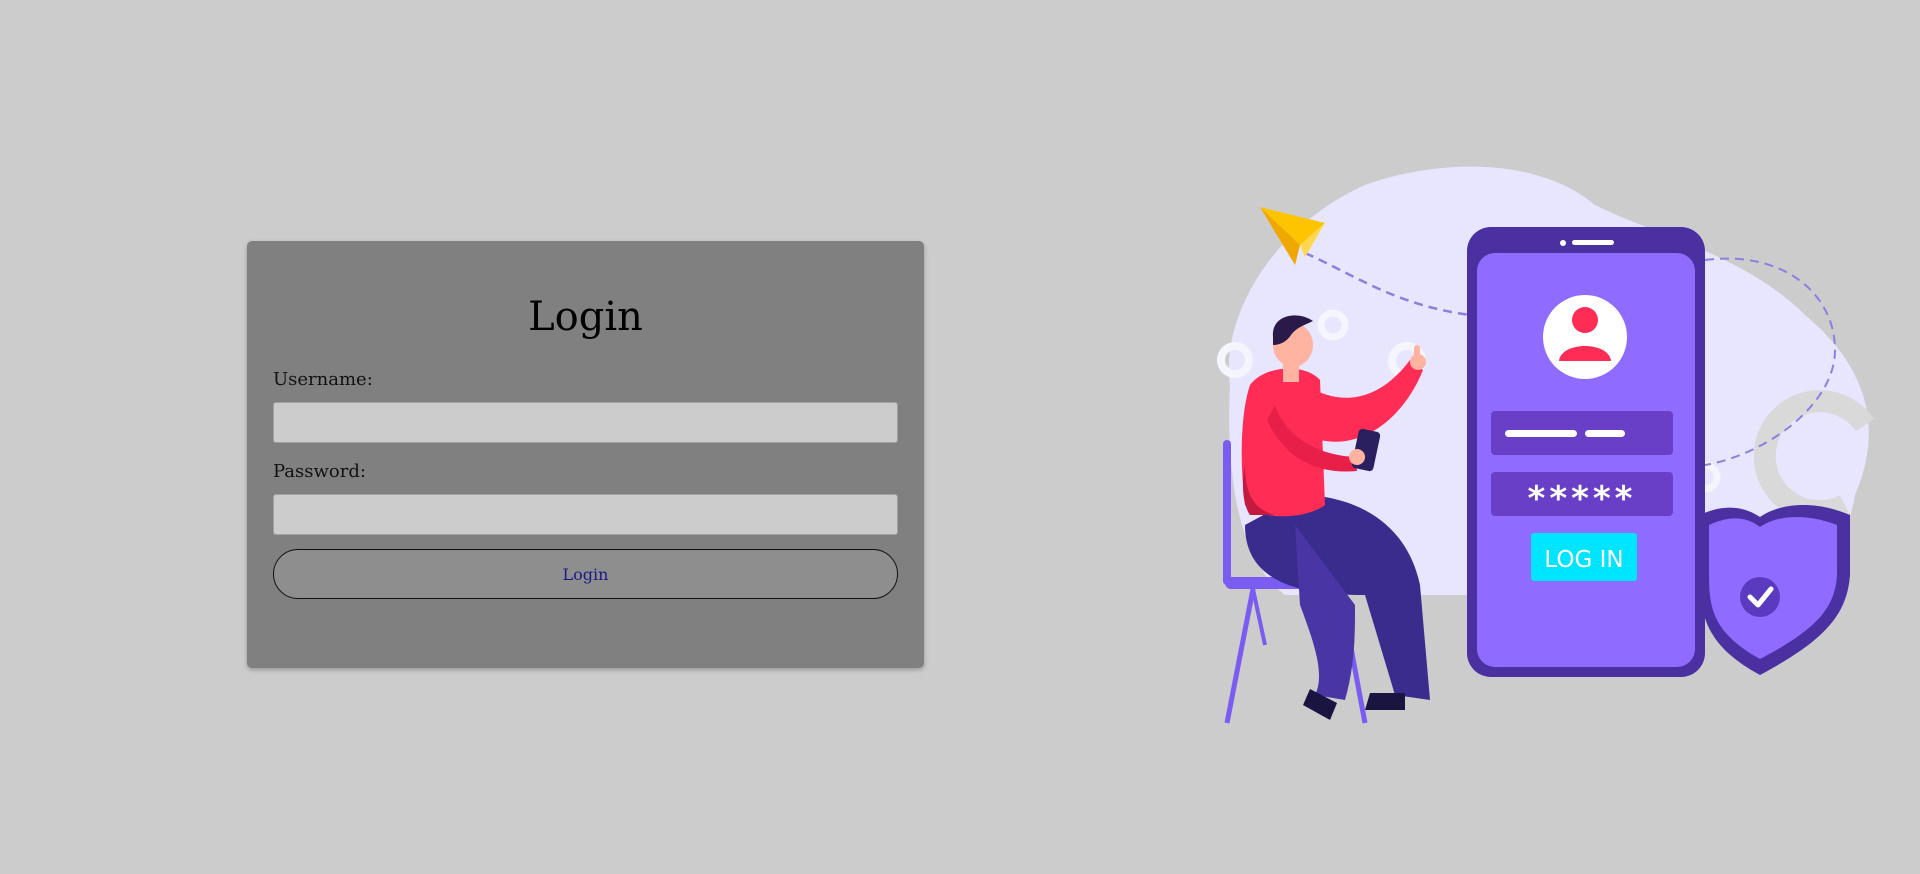 The image size is (1920, 874). What do you see at coordinates (319, 471) in the screenshot?
I see `password-label: Password:` at bounding box center [319, 471].